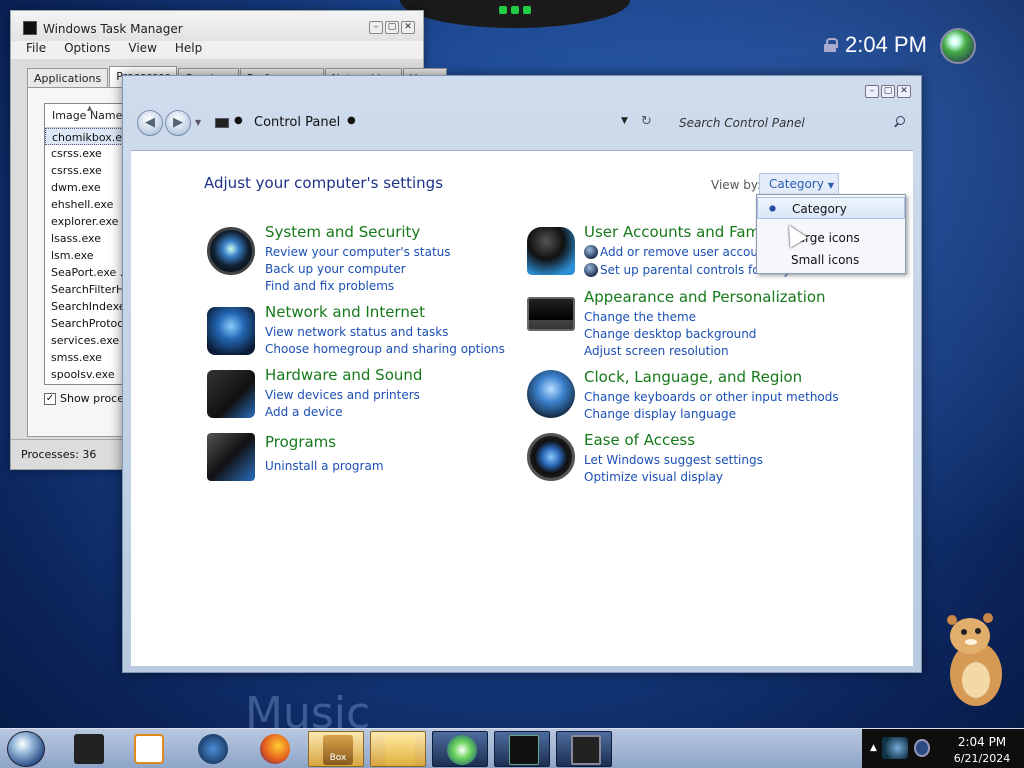 The image size is (1024, 768). I want to click on taskbar-app-windows, so click(460, 749).